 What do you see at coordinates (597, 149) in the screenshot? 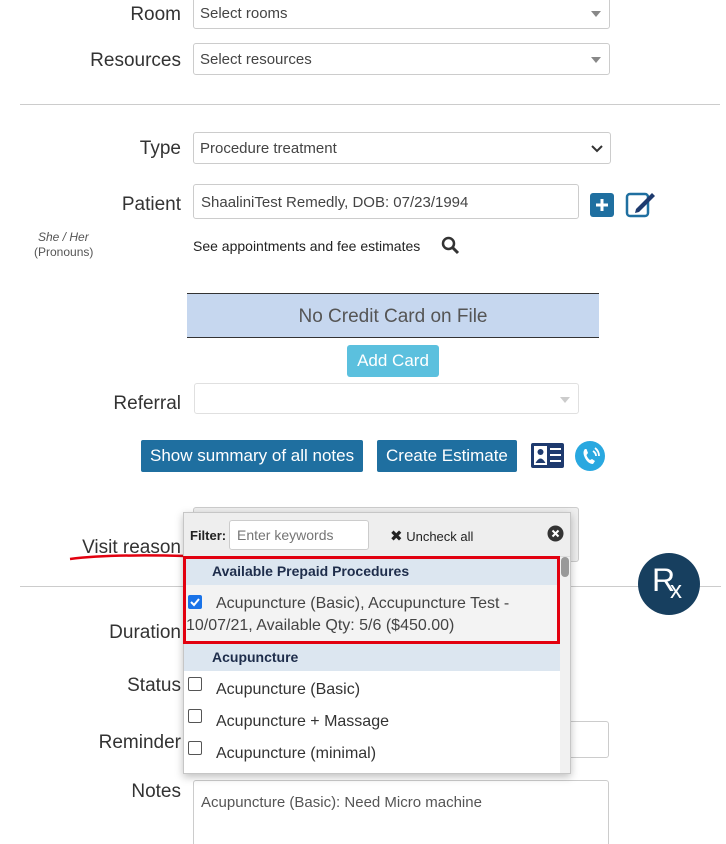
I see `chevron-down-icon` at bounding box center [597, 149].